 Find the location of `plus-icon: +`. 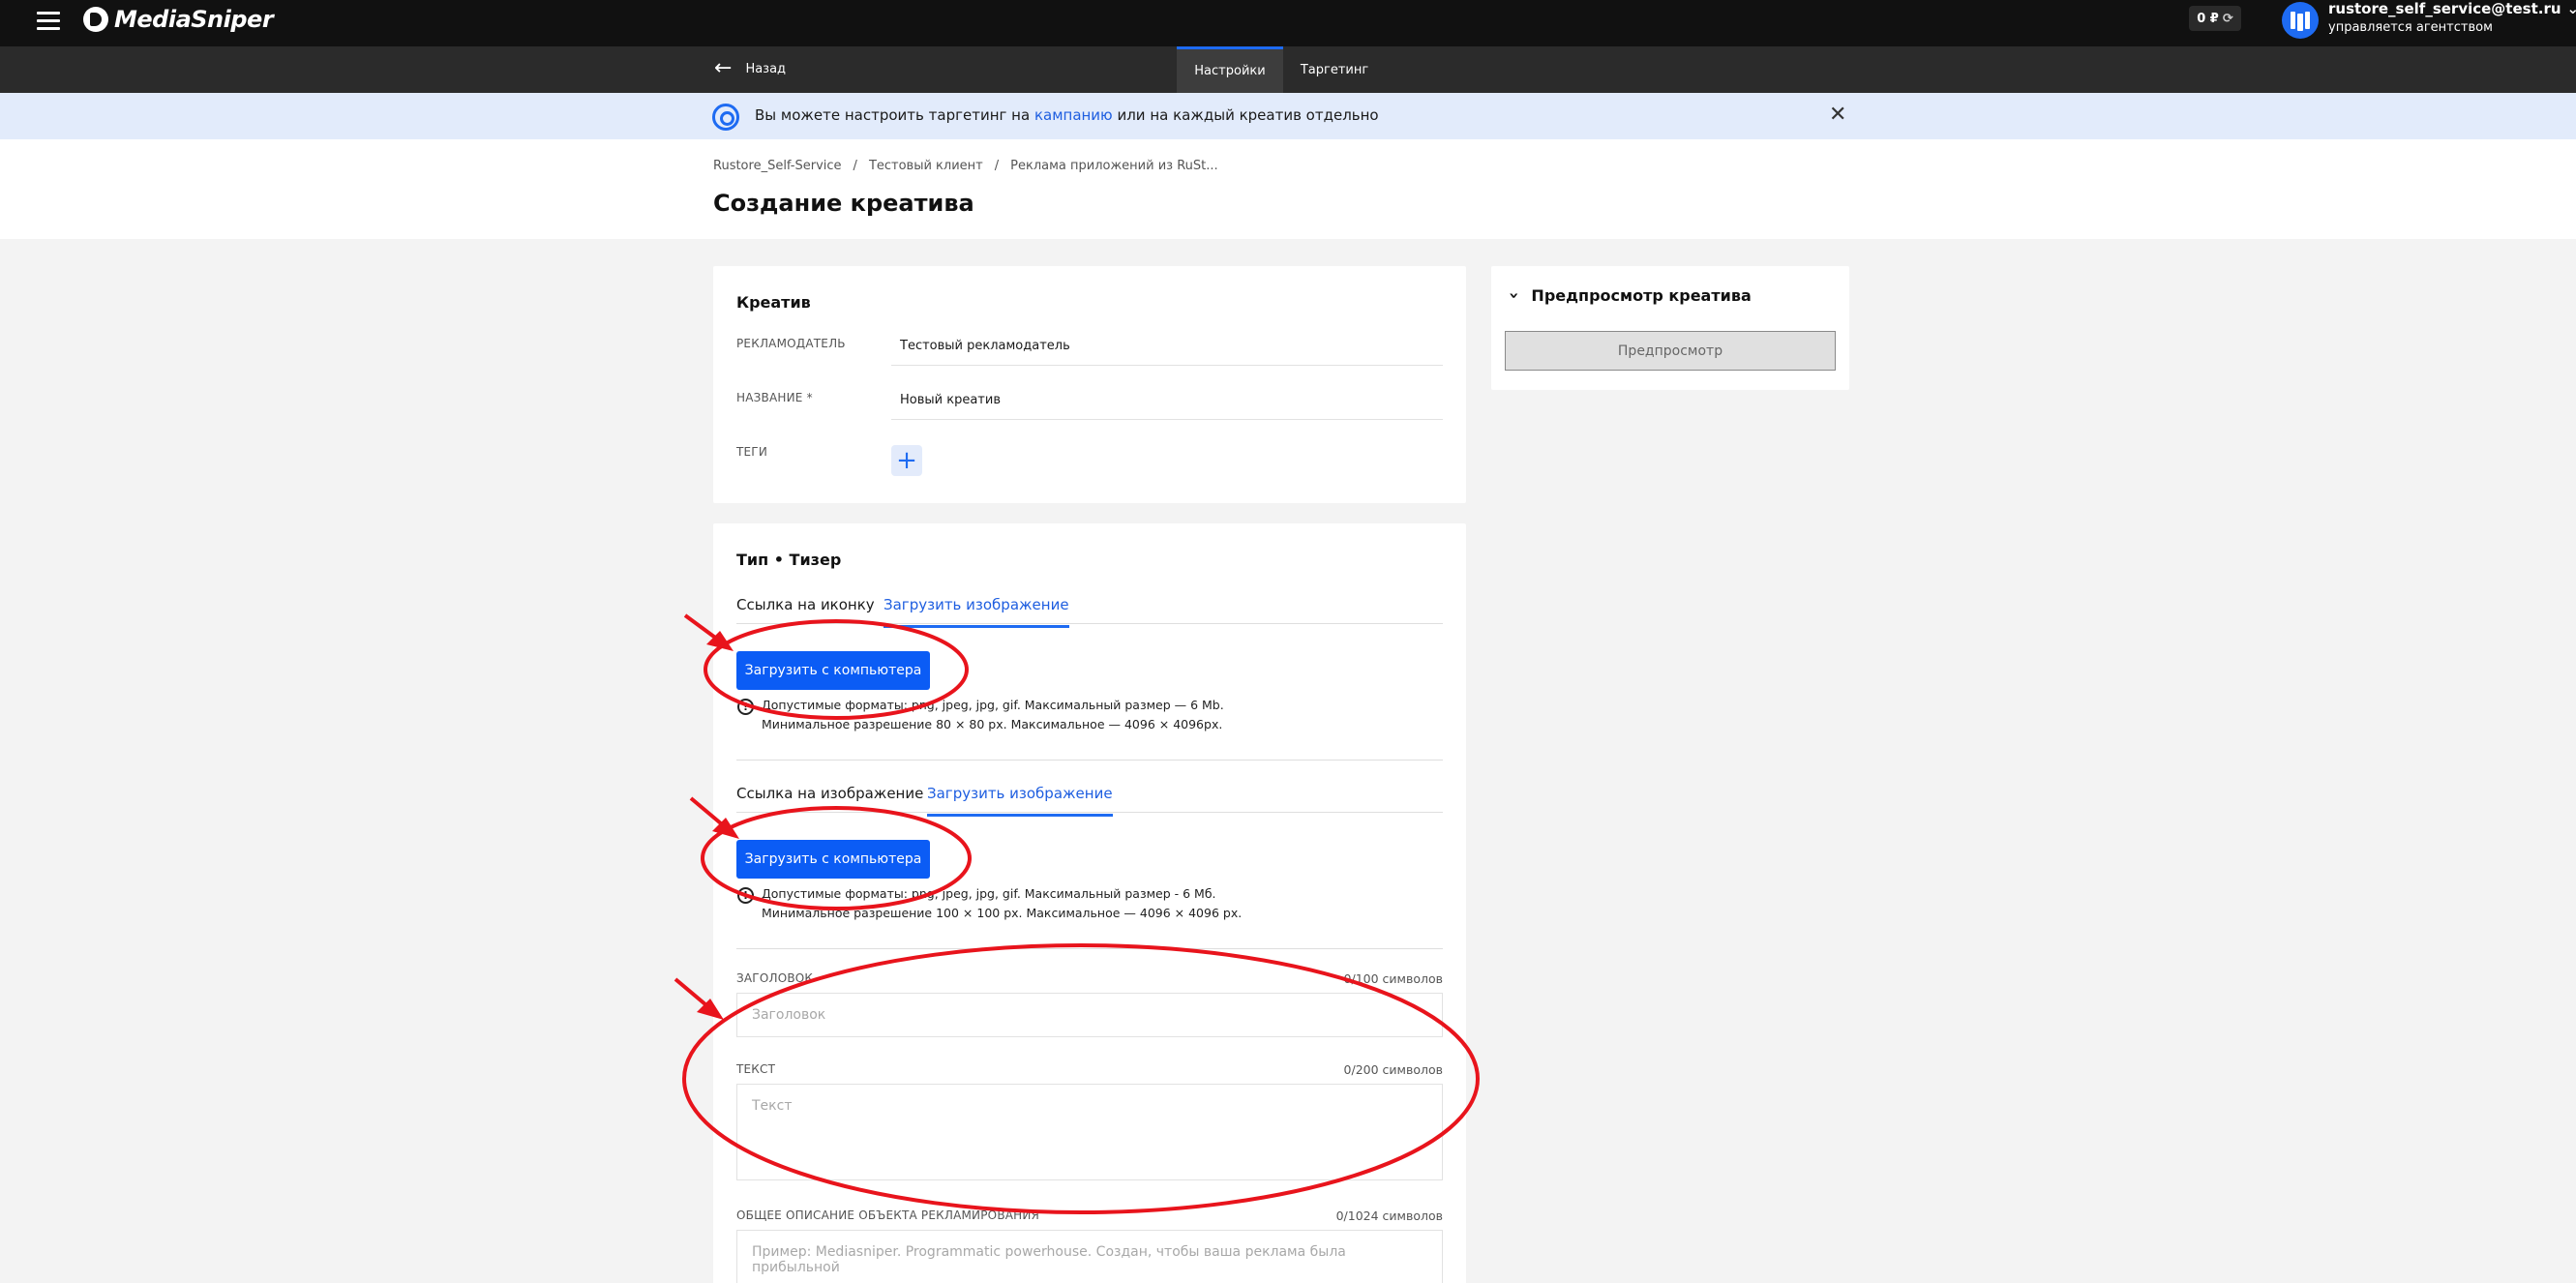

plus-icon: + is located at coordinates (906, 460).